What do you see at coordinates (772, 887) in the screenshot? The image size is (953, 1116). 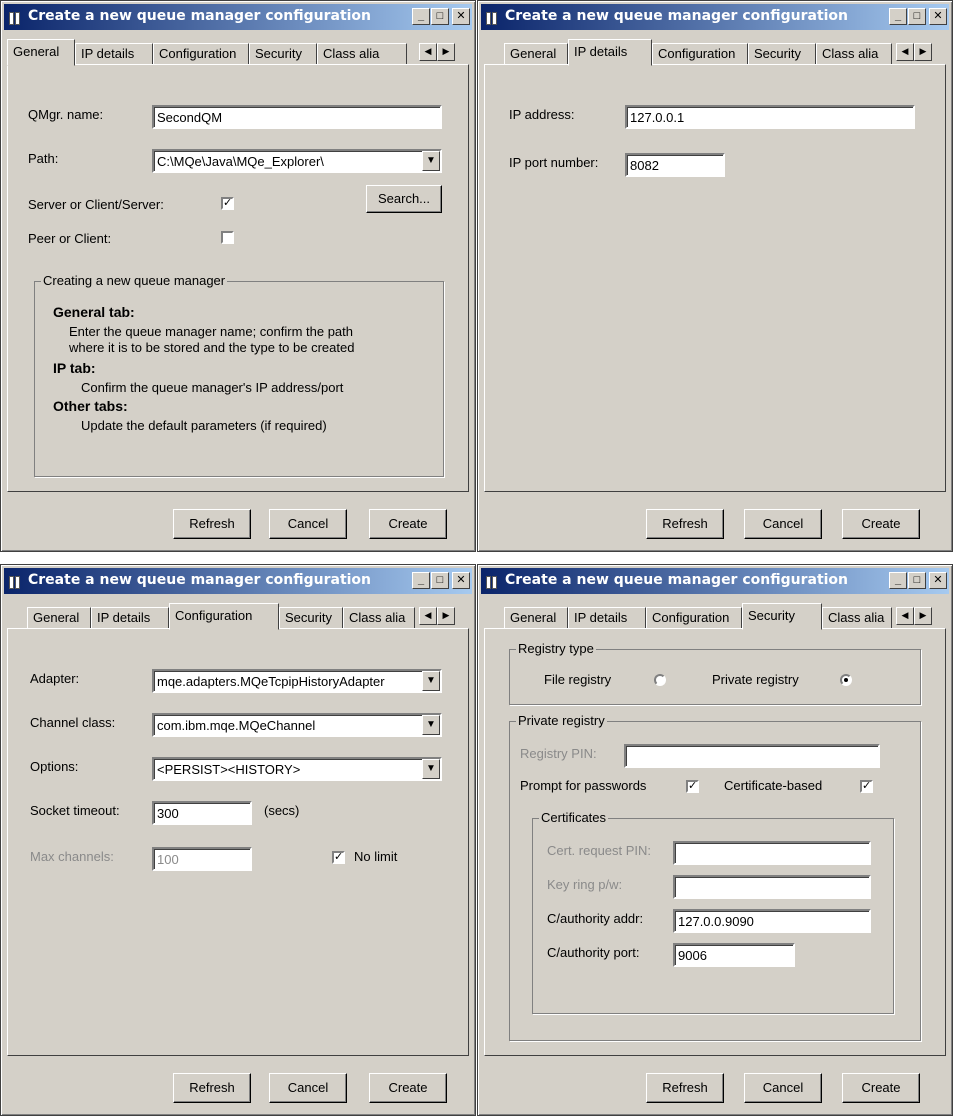 I see `key-ring-input` at bounding box center [772, 887].